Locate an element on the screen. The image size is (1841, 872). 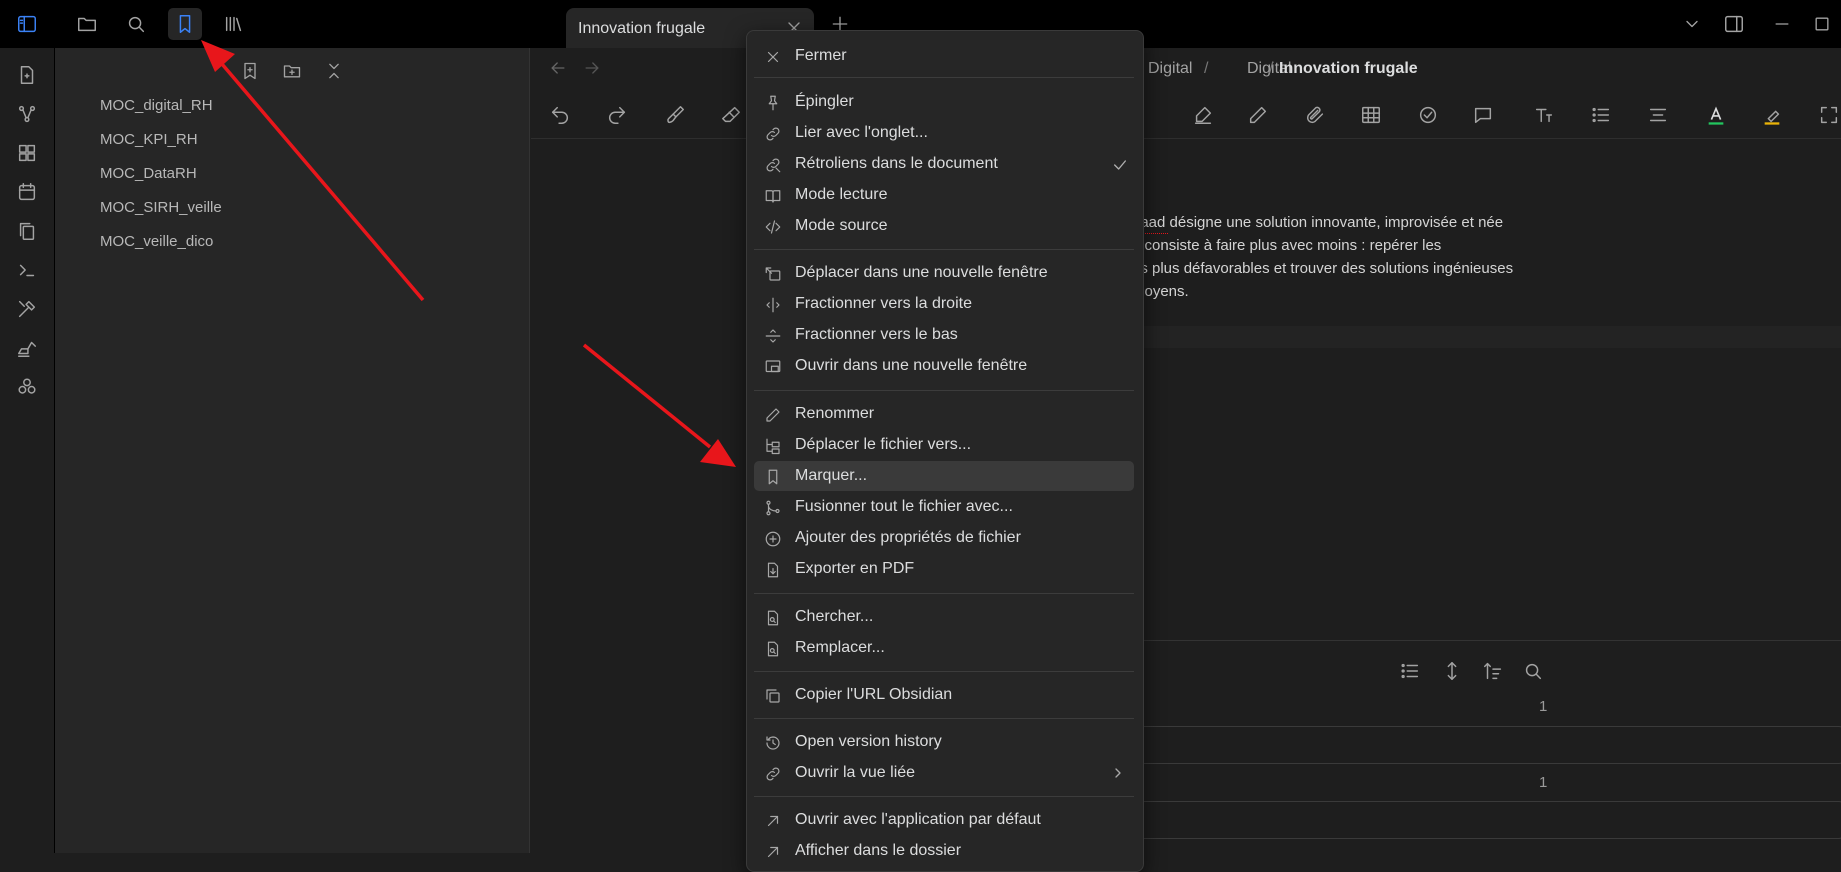
menu-item-show-in-folder: Afficher dans le dossier is located at coordinates (944, 851).